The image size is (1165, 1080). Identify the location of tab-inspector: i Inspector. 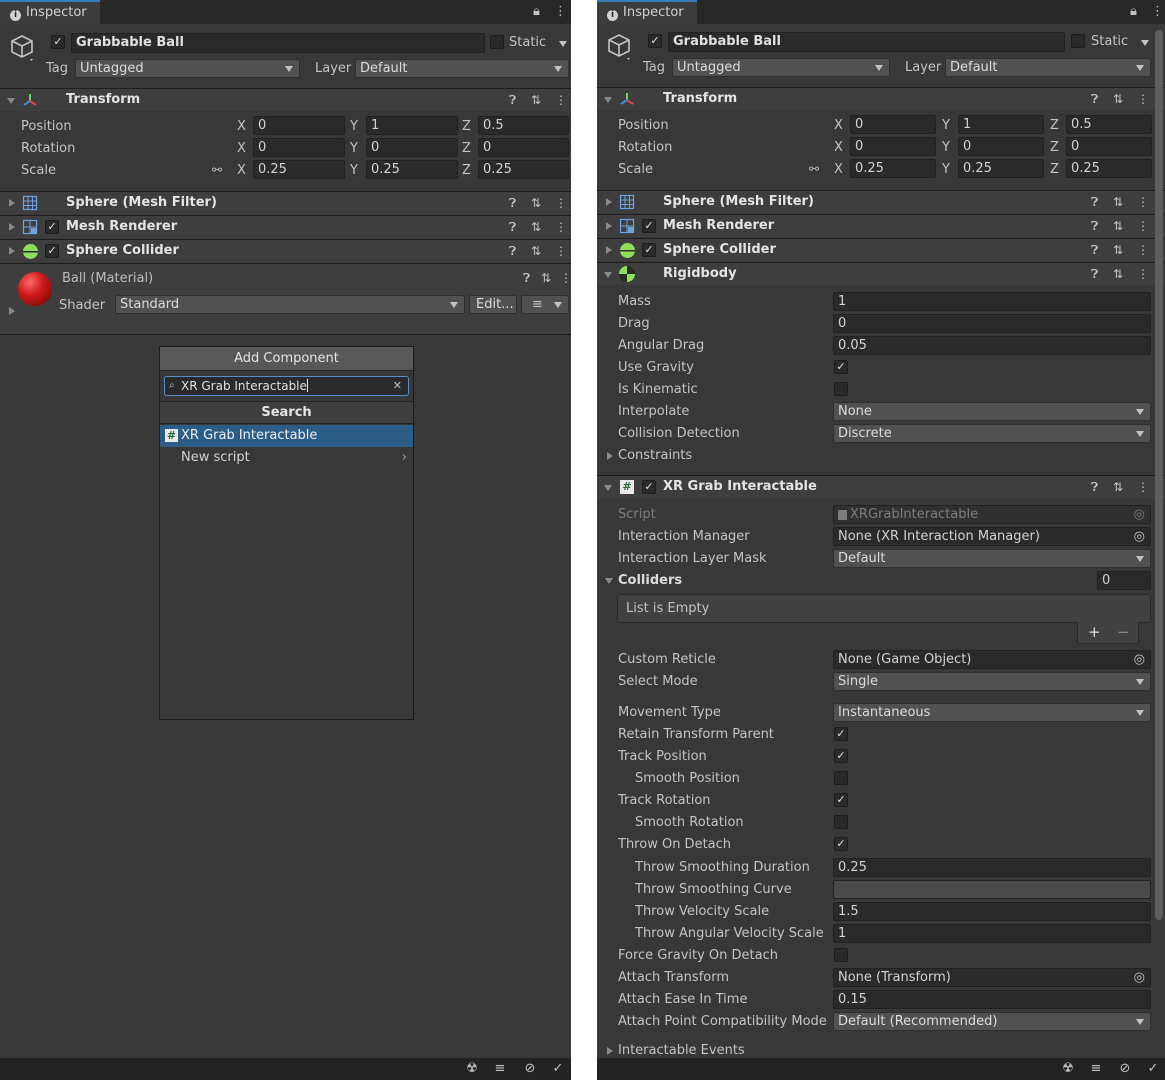
(50, 12).